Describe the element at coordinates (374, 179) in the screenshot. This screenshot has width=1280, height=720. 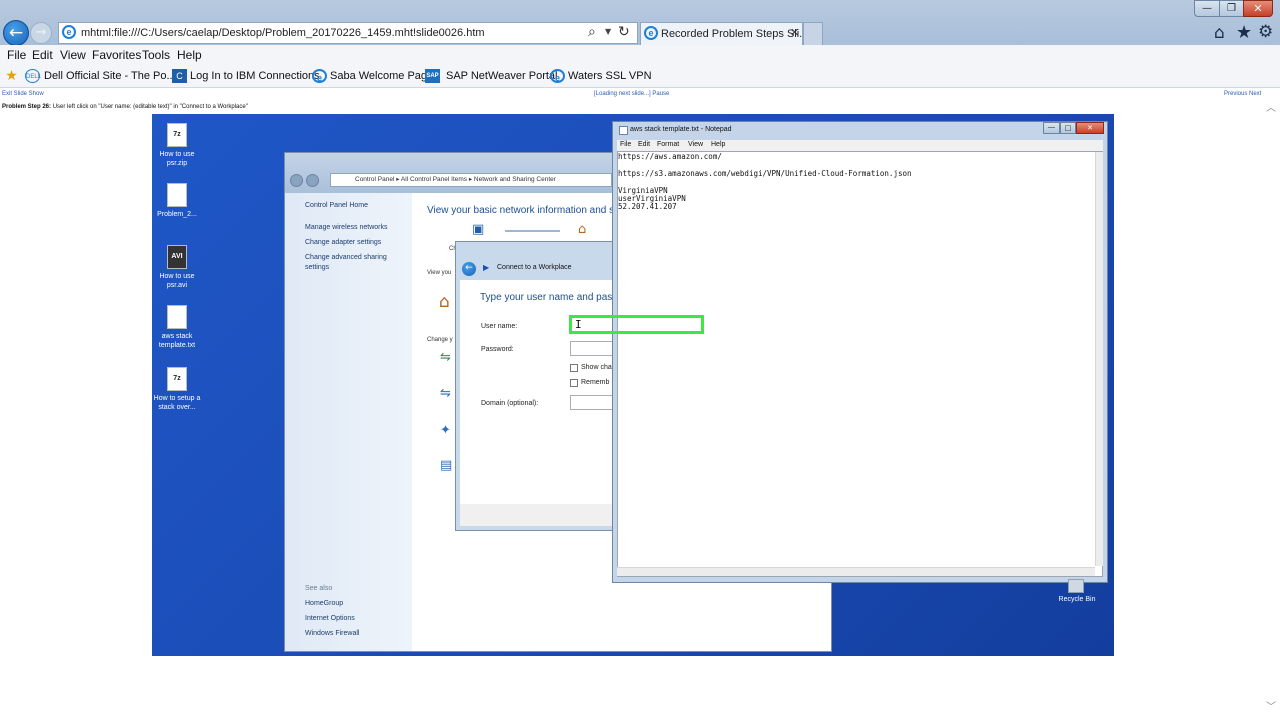
I see `breadcrumb-item: Control Panel` at that location.